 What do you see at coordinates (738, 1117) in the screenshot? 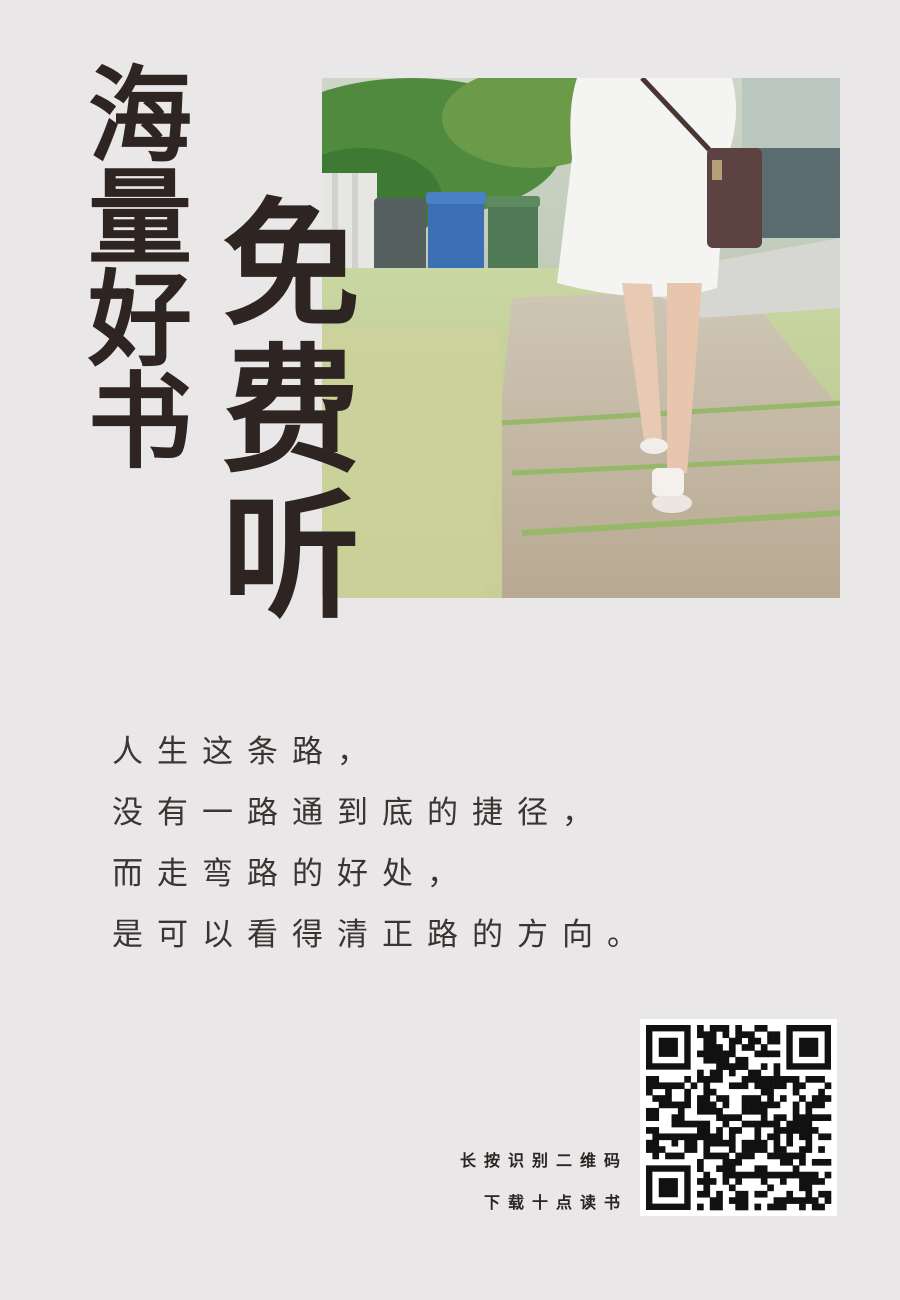
I see `qr-code` at bounding box center [738, 1117].